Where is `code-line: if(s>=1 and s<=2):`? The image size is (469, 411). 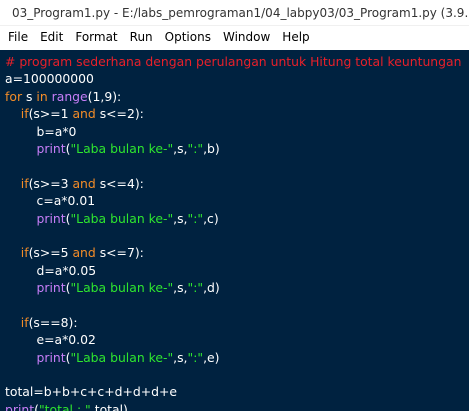
code-line: if(s>=1 and s<=2): is located at coordinates (237, 113).